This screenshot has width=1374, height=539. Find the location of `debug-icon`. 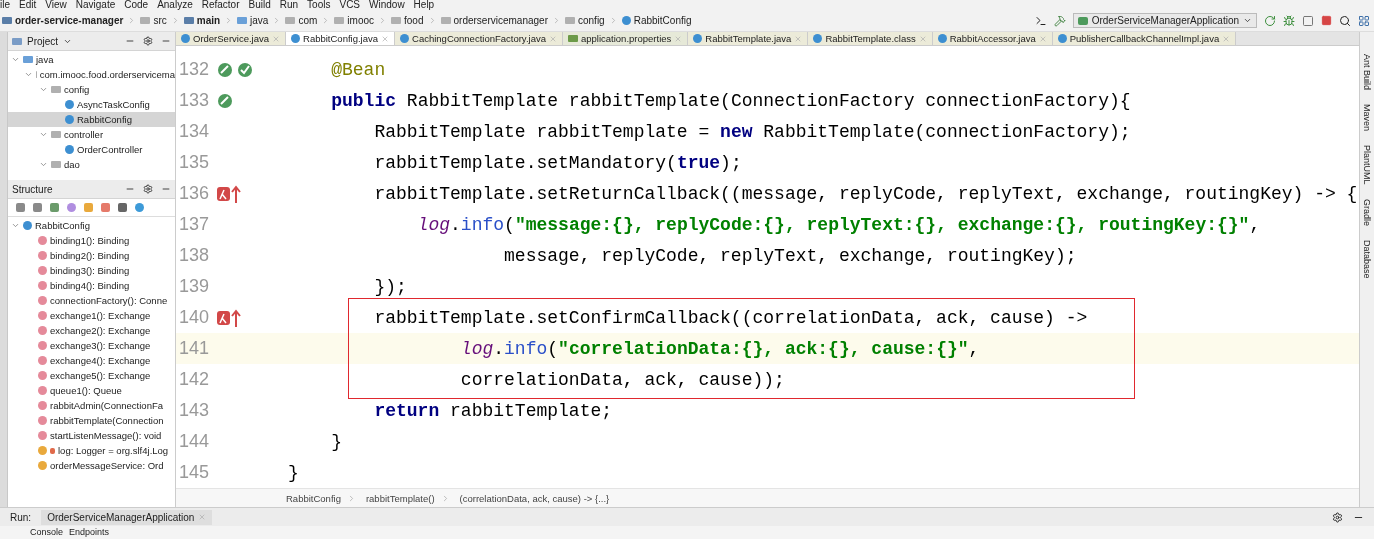

debug-icon is located at coordinates (1289, 20).